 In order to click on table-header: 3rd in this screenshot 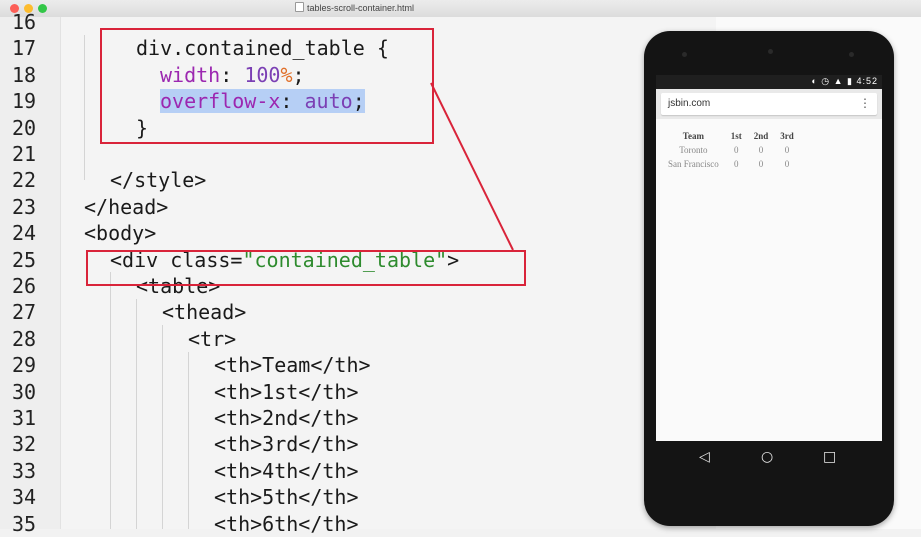, I will do `click(787, 136)`.